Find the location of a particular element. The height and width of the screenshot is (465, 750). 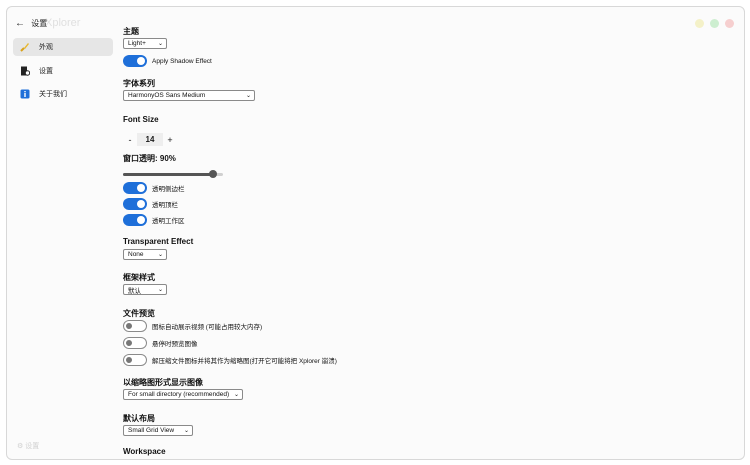

frame-style-select: 默认 ⌄ is located at coordinates (145, 289).